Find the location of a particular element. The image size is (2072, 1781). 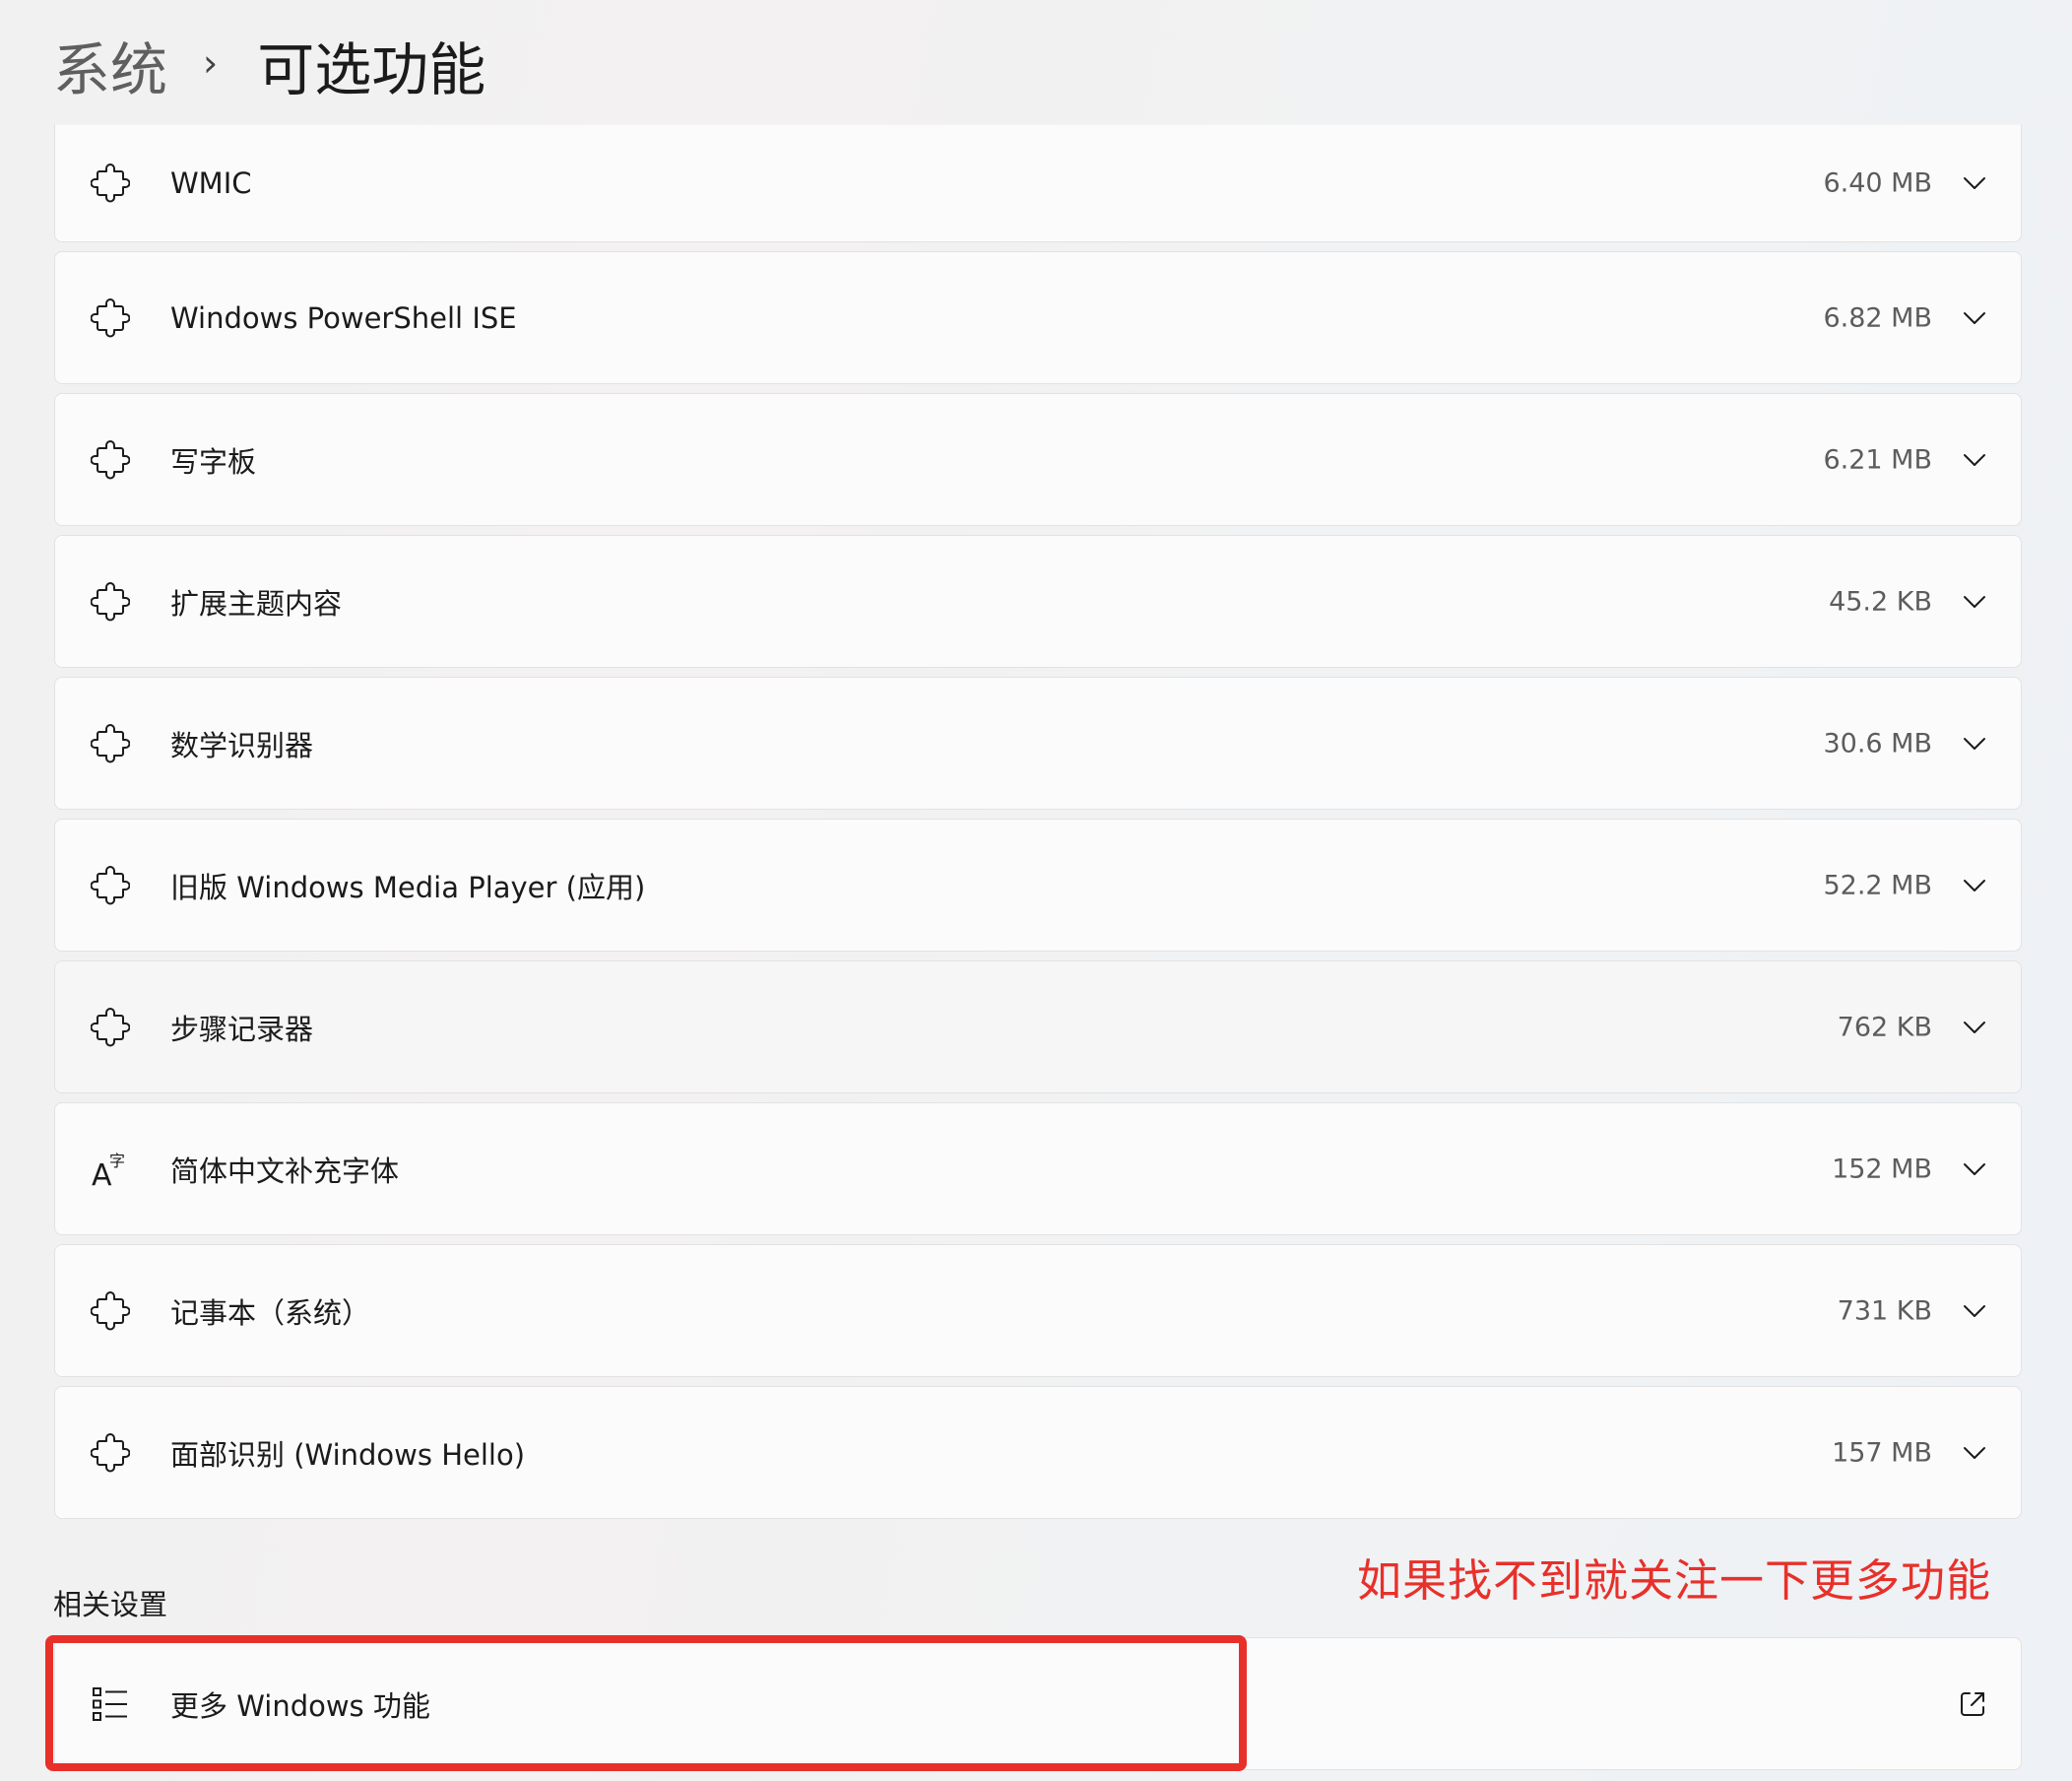

feature-row-windows-hello: 面部识别 (Windows Hello) 157 MB is located at coordinates (1038, 1452).